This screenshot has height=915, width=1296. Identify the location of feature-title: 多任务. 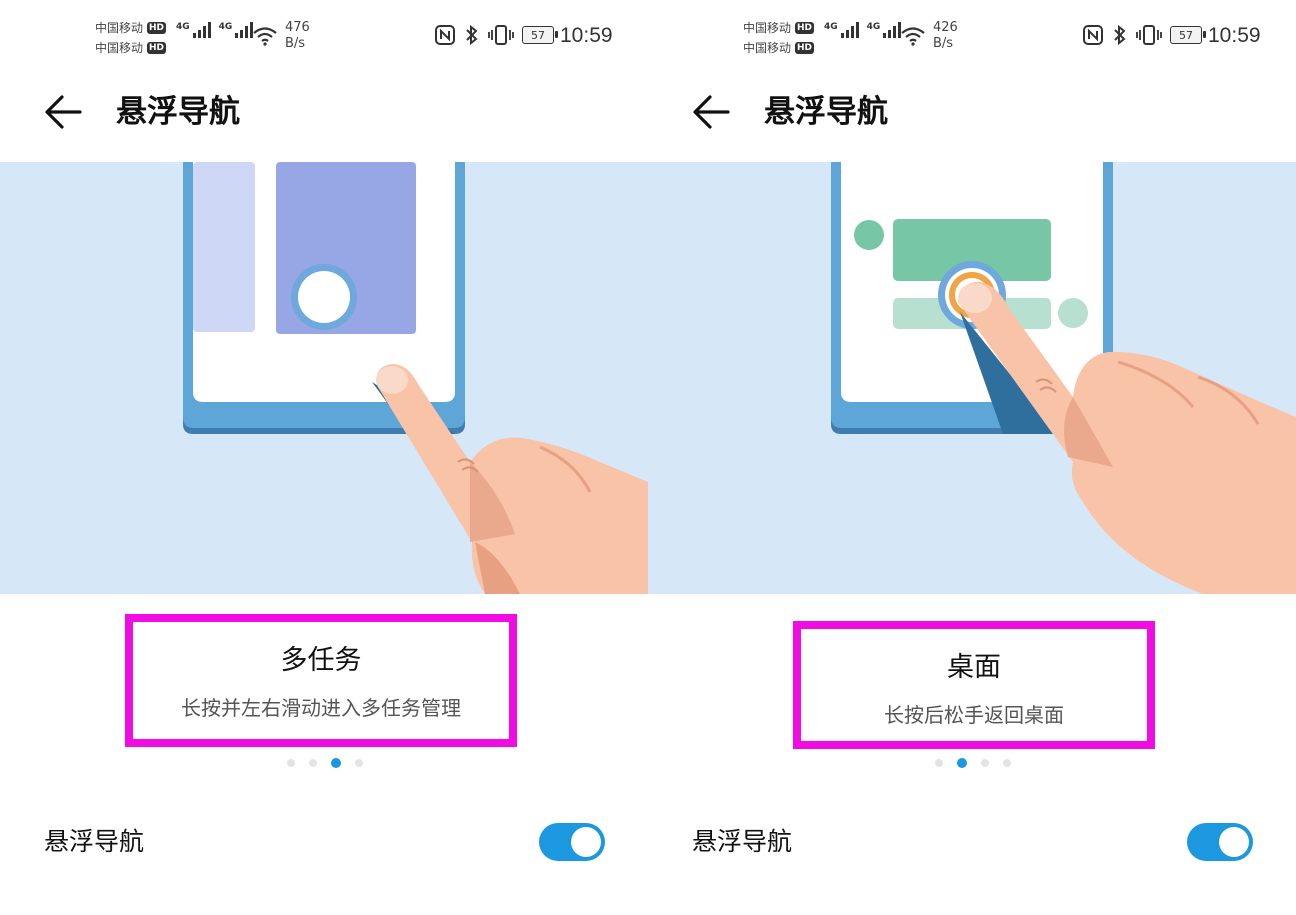
(321, 660).